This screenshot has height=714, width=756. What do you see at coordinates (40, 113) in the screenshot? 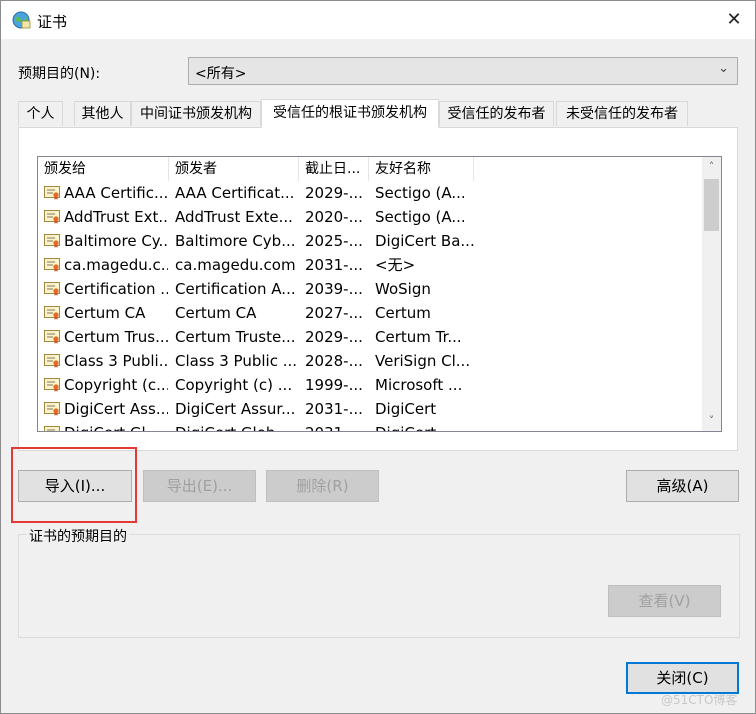
I see `tab-personal: 个人` at bounding box center [40, 113].